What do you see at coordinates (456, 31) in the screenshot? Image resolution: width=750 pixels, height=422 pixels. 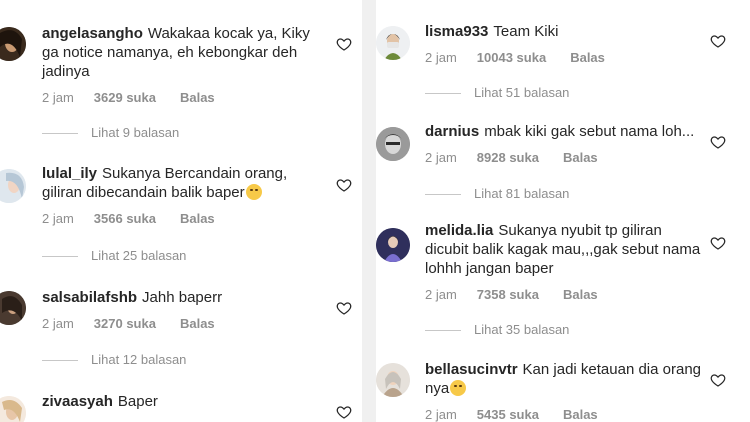 I see `comment-username: lisma933` at bounding box center [456, 31].